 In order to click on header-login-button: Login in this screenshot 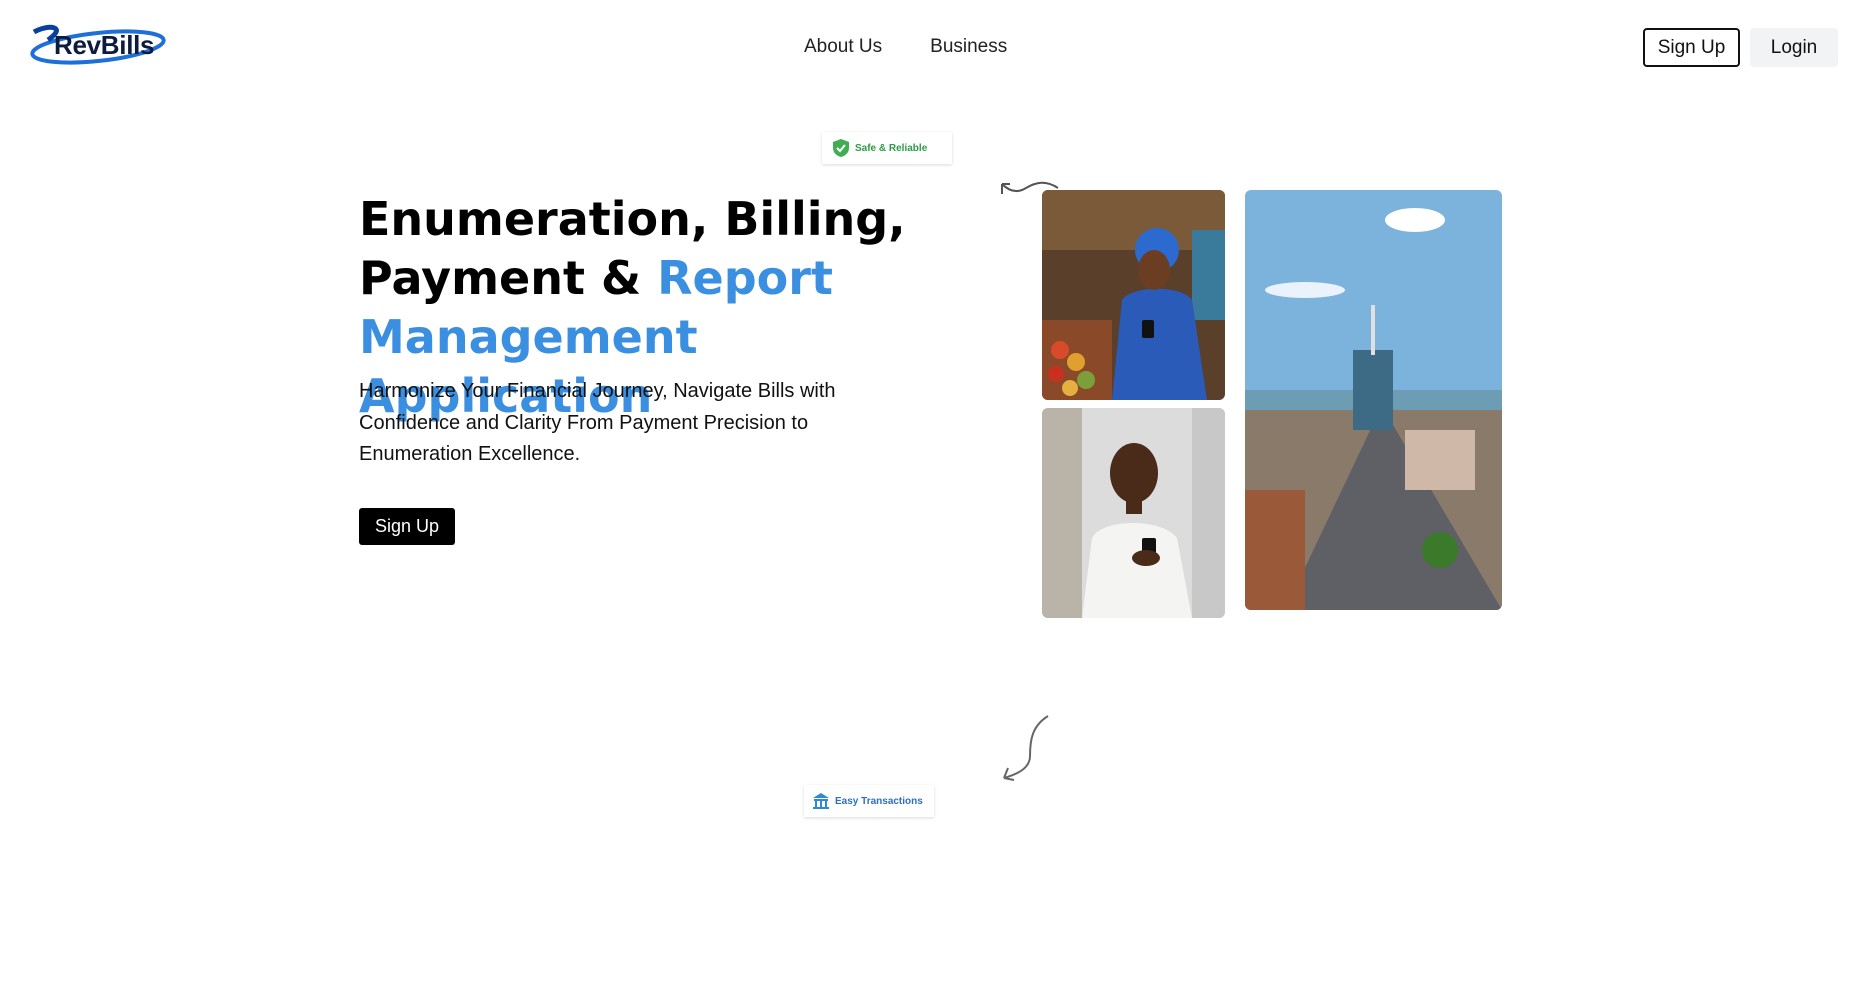, I will do `click(1794, 47)`.